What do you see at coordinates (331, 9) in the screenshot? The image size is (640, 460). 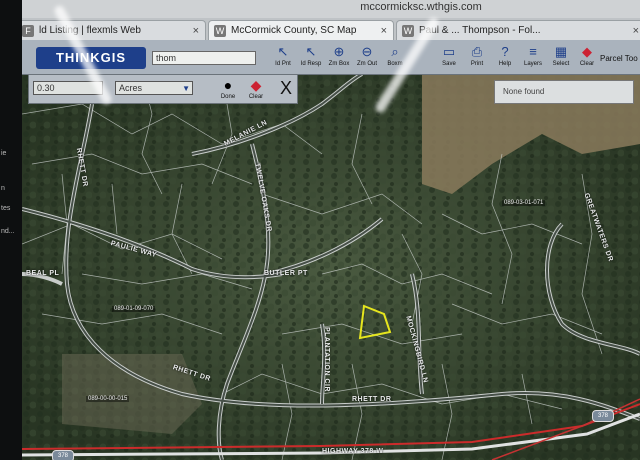 I see `address-bar: mccormicksc.wthgis.com` at bounding box center [331, 9].